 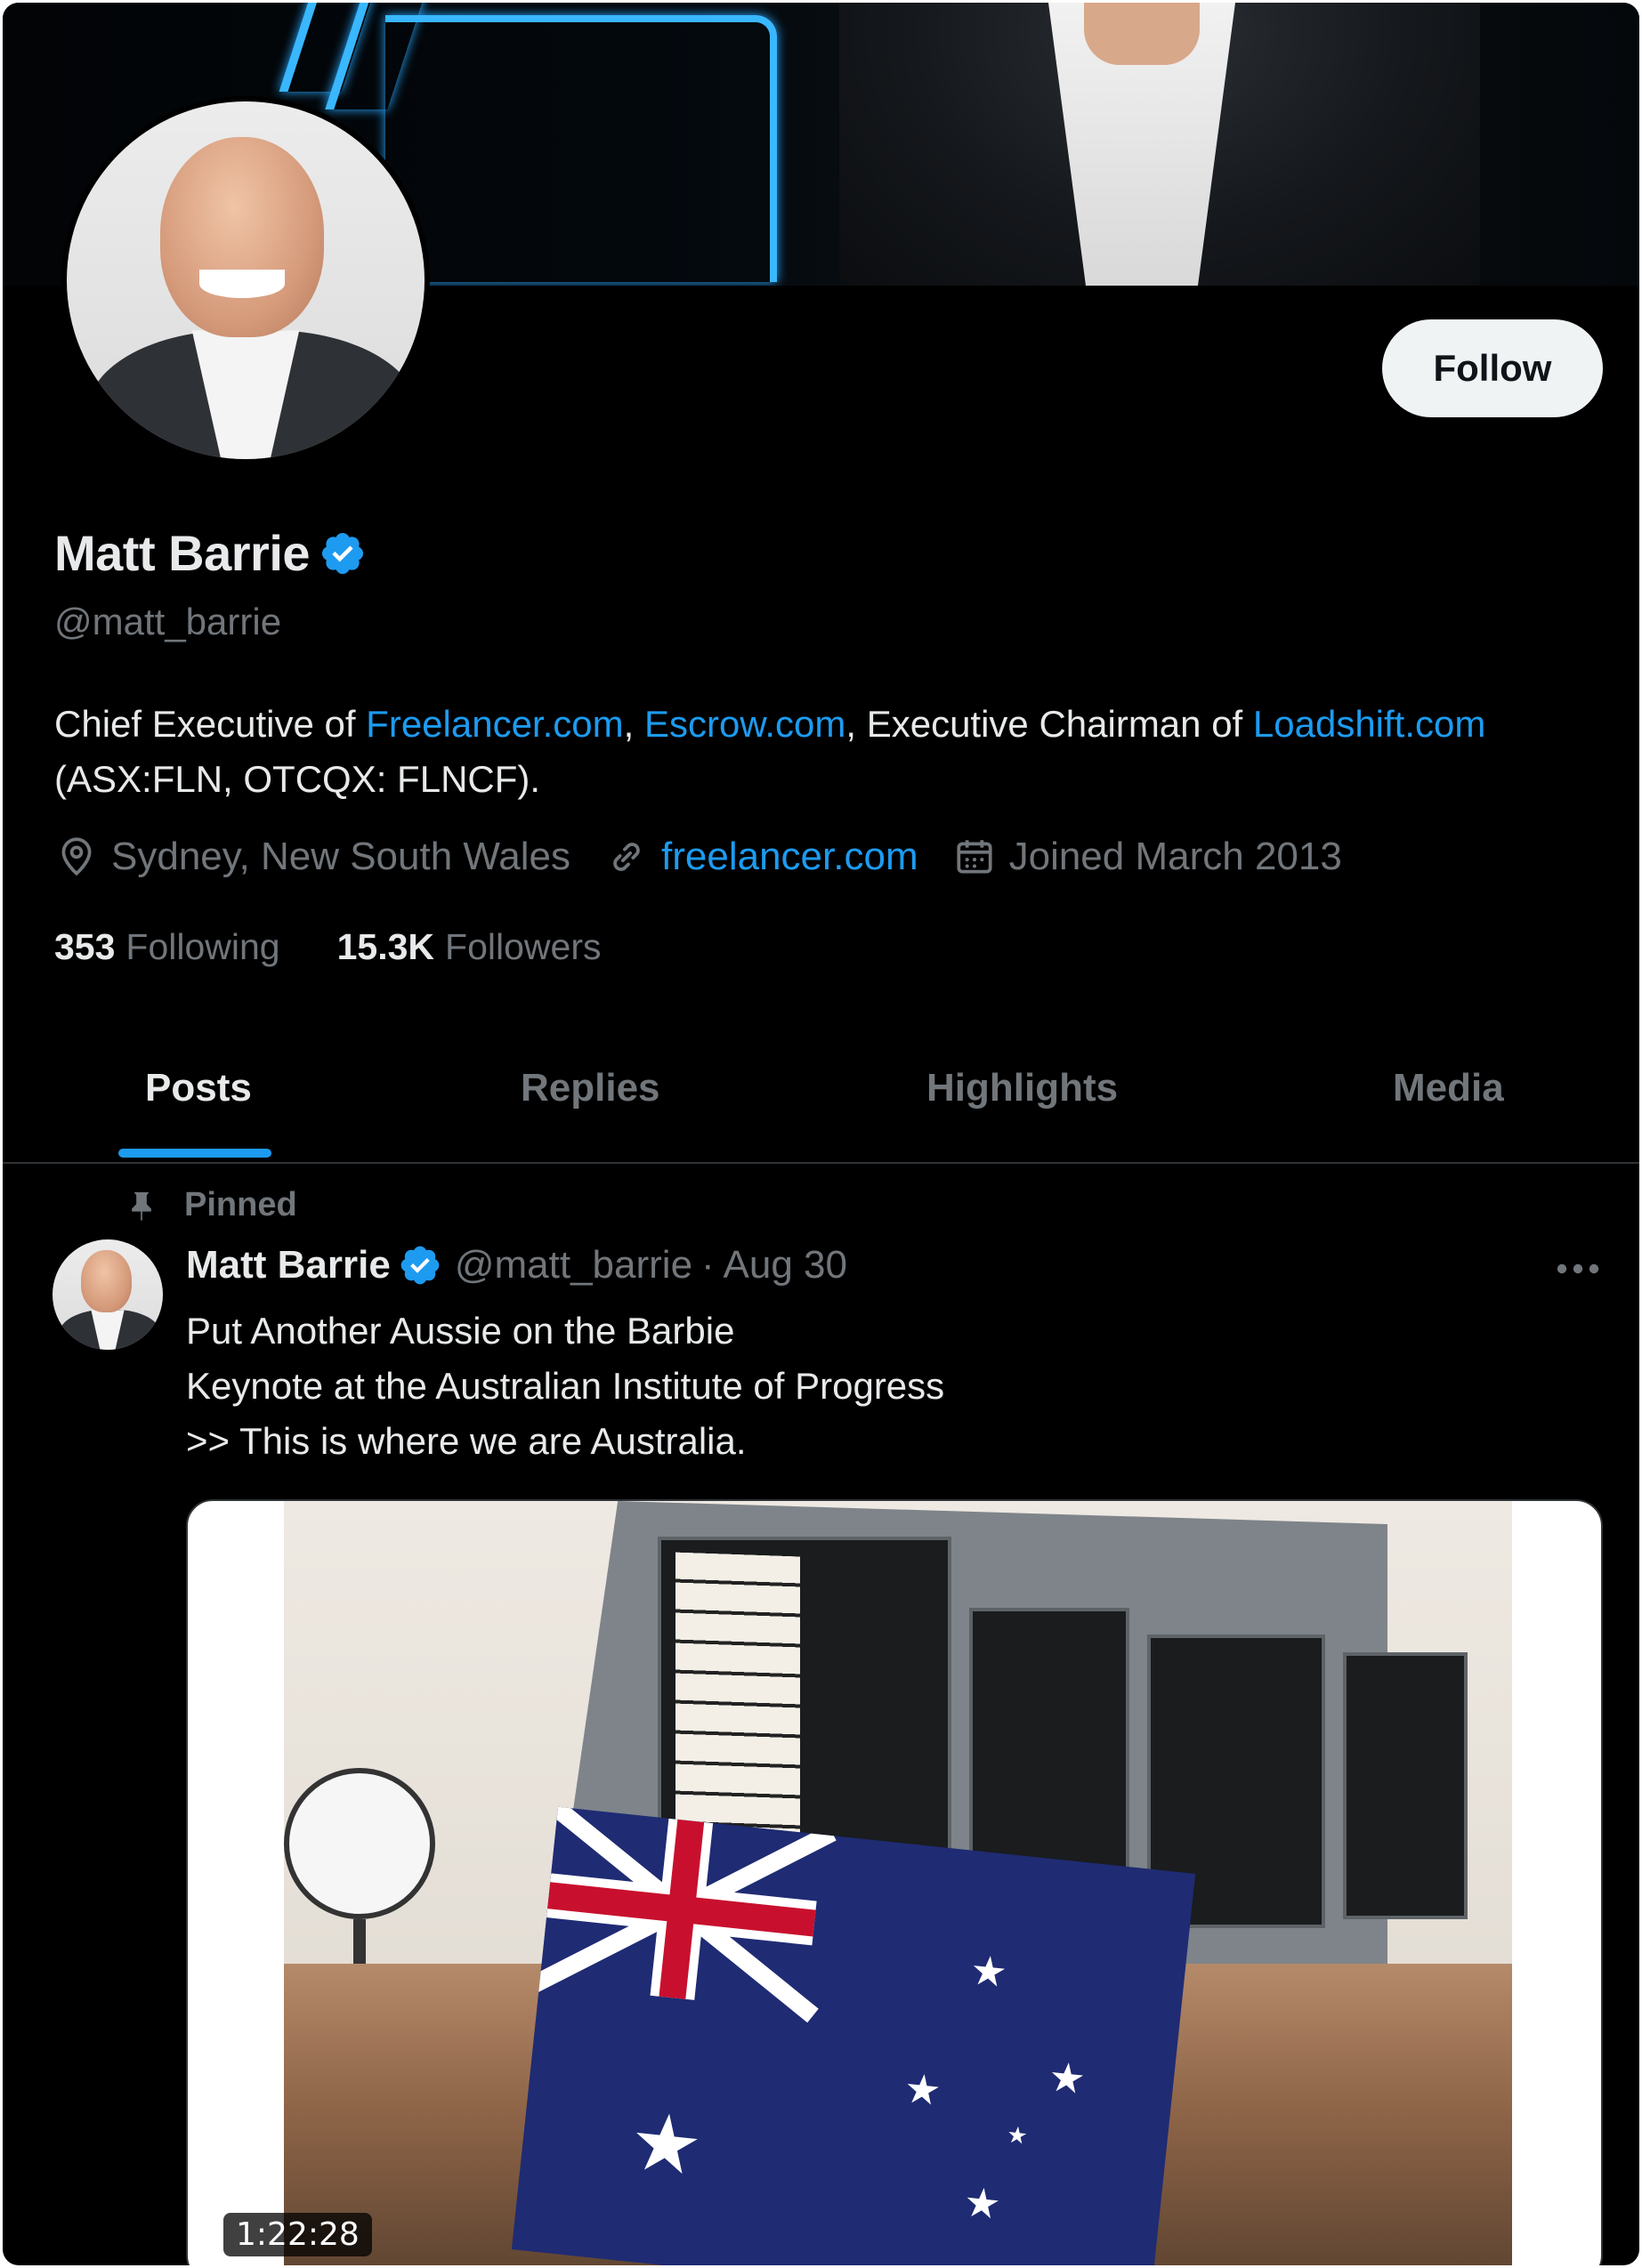 What do you see at coordinates (182, 553) in the screenshot?
I see `profile-display-name: Matt Barrie` at bounding box center [182, 553].